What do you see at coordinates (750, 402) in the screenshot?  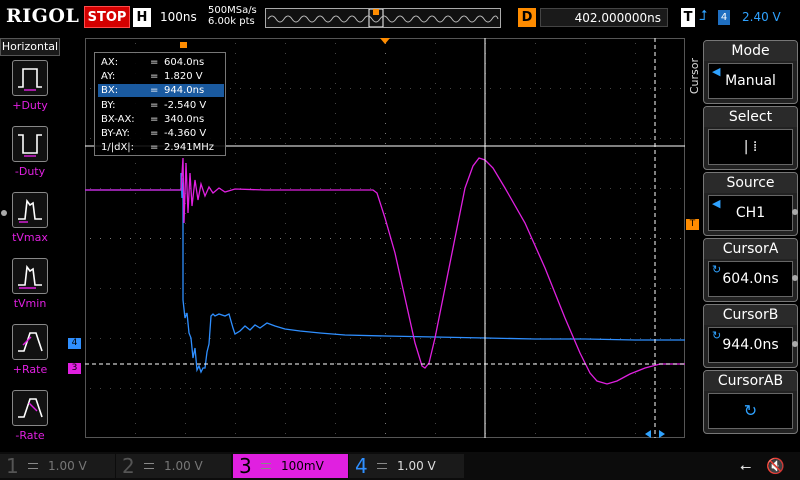 I see `cursor-ab-softkey: CursorAB ↻` at bounding box center [750, 402].